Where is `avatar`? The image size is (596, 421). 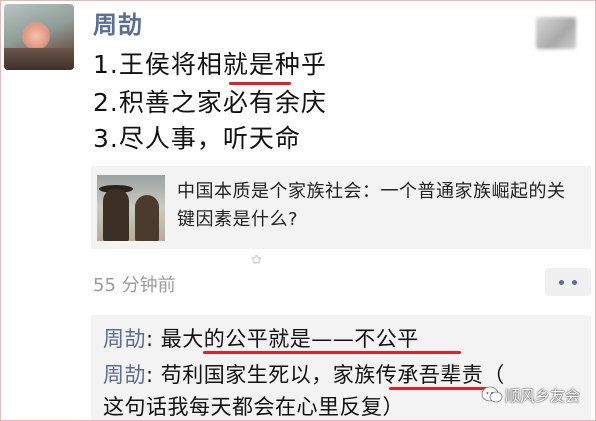 avatar is located at coordinates (39, 37).